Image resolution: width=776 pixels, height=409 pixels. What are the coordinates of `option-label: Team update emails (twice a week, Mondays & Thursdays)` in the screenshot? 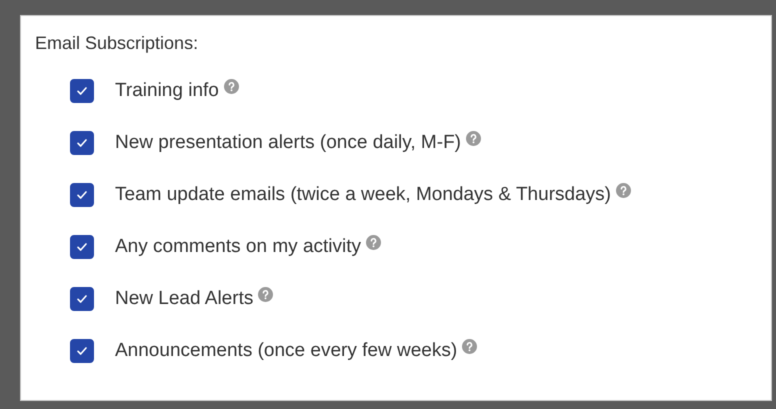 It's located at (363, 195).